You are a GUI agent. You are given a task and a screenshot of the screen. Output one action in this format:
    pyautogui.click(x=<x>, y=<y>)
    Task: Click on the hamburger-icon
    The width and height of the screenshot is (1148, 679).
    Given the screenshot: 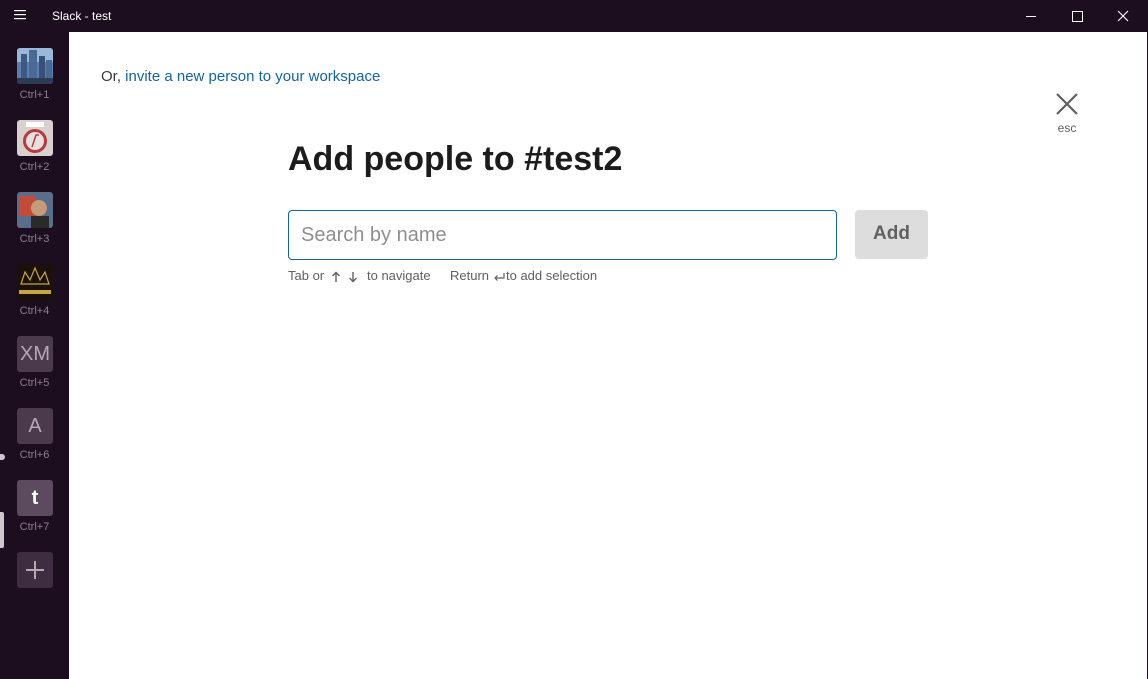 What is the action you would take?
    pyautogui.click(x=24, y=16)
    